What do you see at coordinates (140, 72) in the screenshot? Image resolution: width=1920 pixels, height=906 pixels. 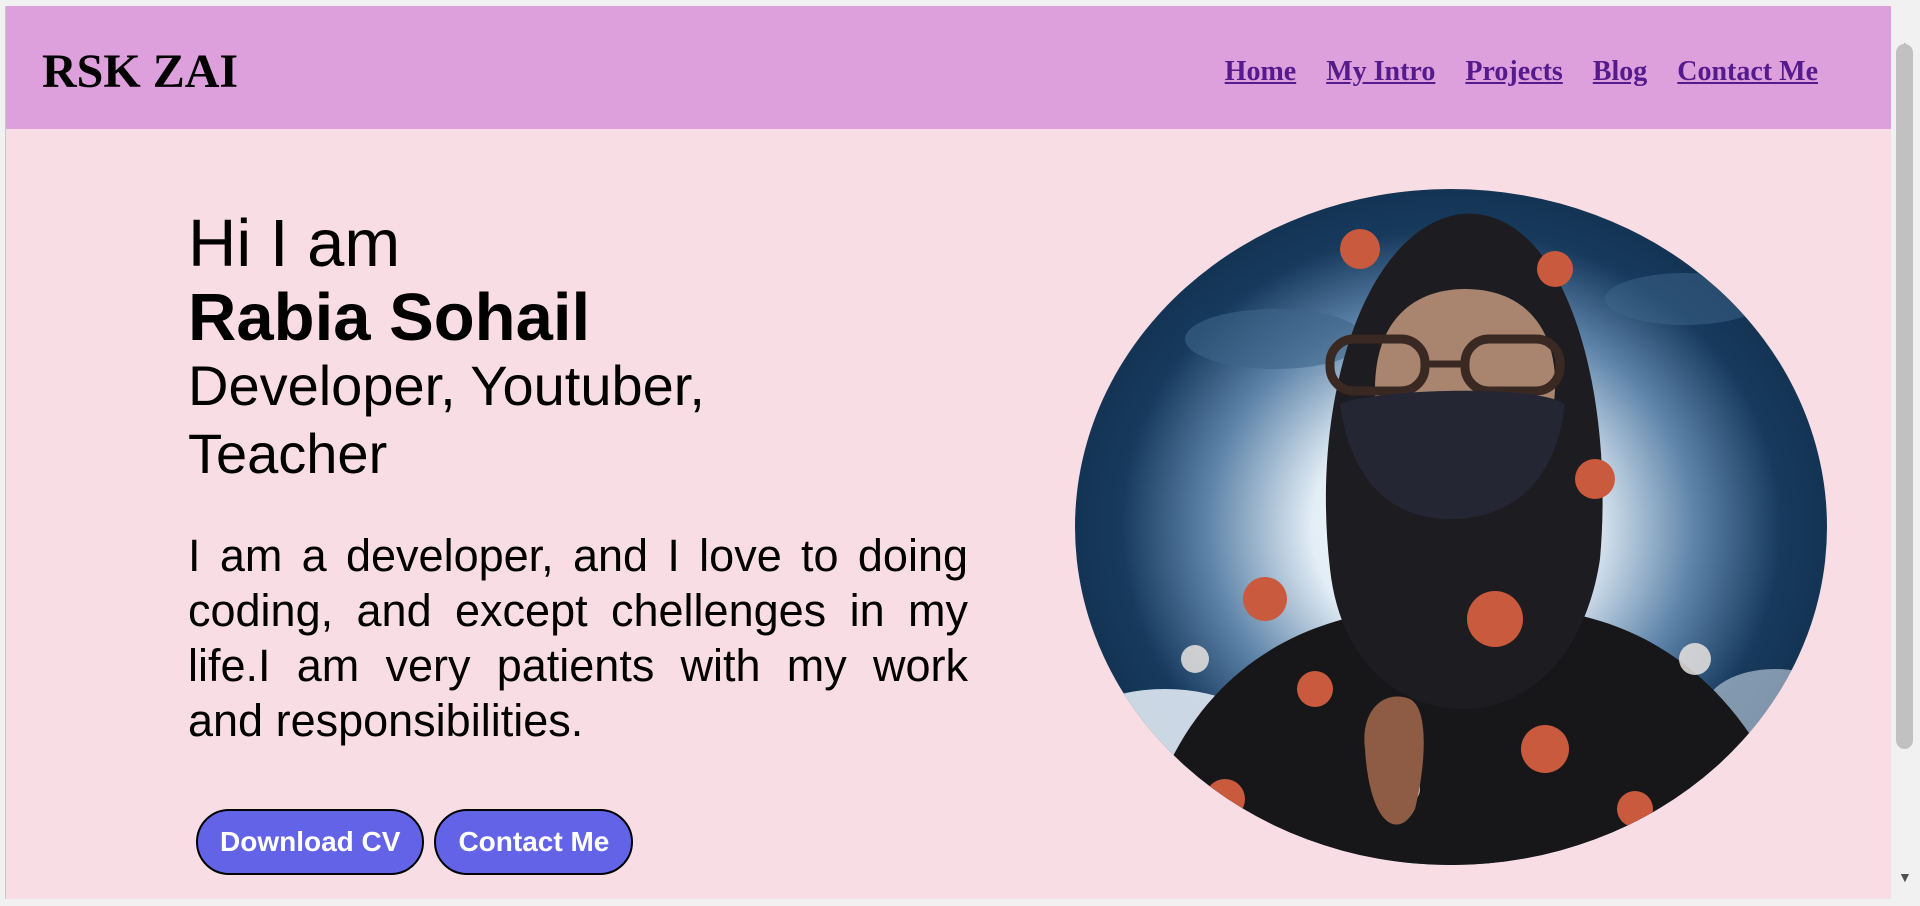 I see `site-logo: RSK ZAI` at bounding box center [140, 72].